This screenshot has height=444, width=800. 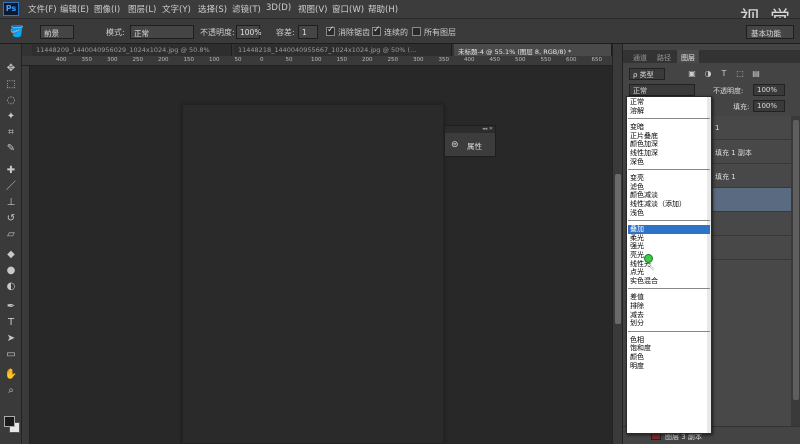 What do you see at coordinates (176, 9) in the screenshot?
I see `menu-item: 文字(Y)` at bounding box center [176, 9].